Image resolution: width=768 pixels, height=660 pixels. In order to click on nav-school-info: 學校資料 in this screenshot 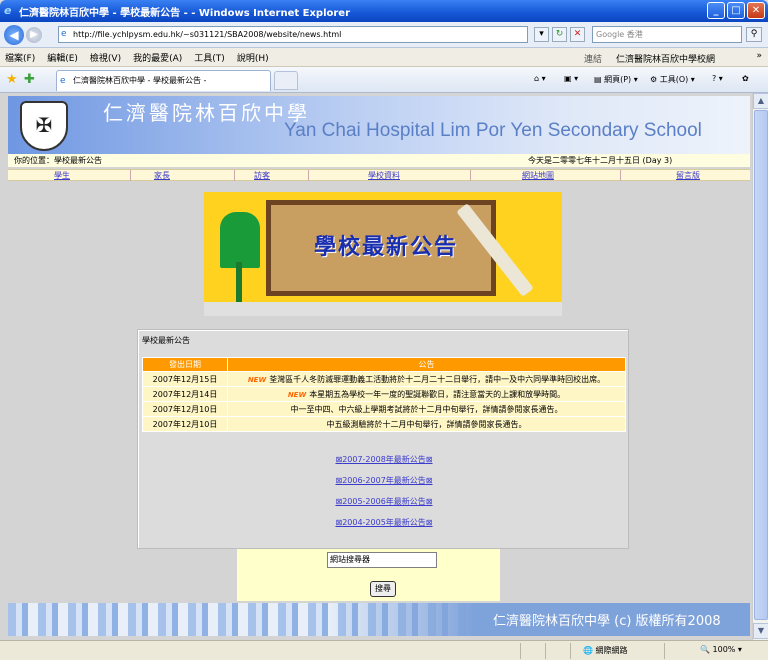, I will do `click(384, 175)`.